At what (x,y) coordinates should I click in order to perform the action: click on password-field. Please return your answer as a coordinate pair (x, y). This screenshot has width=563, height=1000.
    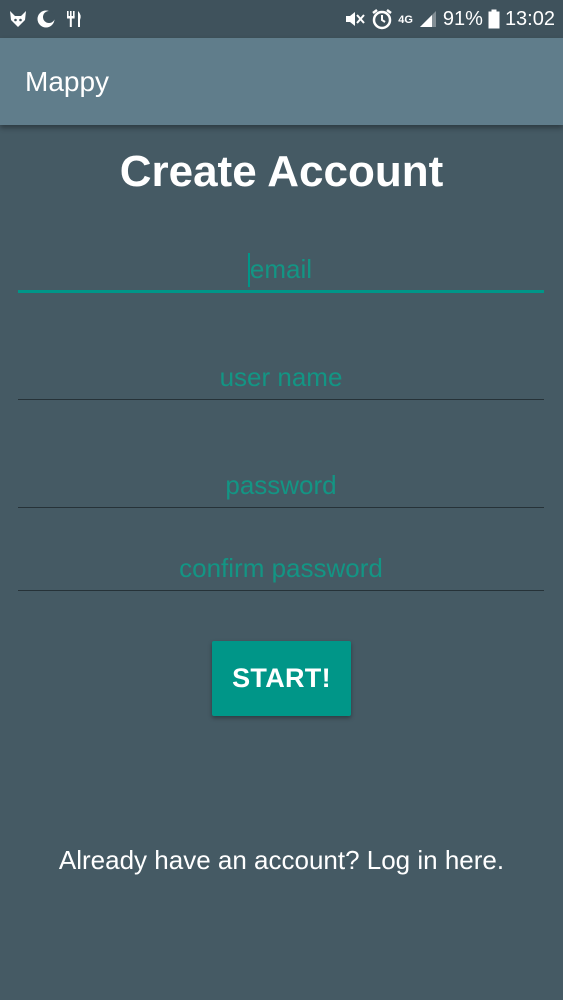
    Looking at the image, I should click on (281, 486).